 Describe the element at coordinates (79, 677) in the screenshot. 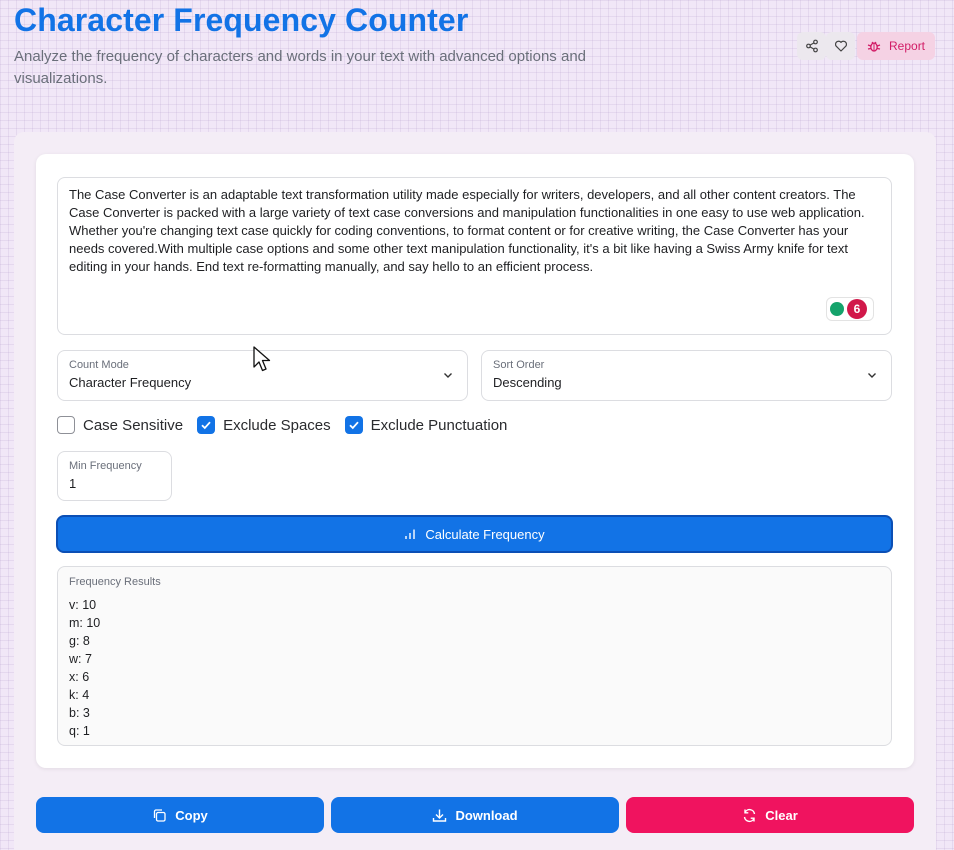

I see `result-line: x: 6` at that location.